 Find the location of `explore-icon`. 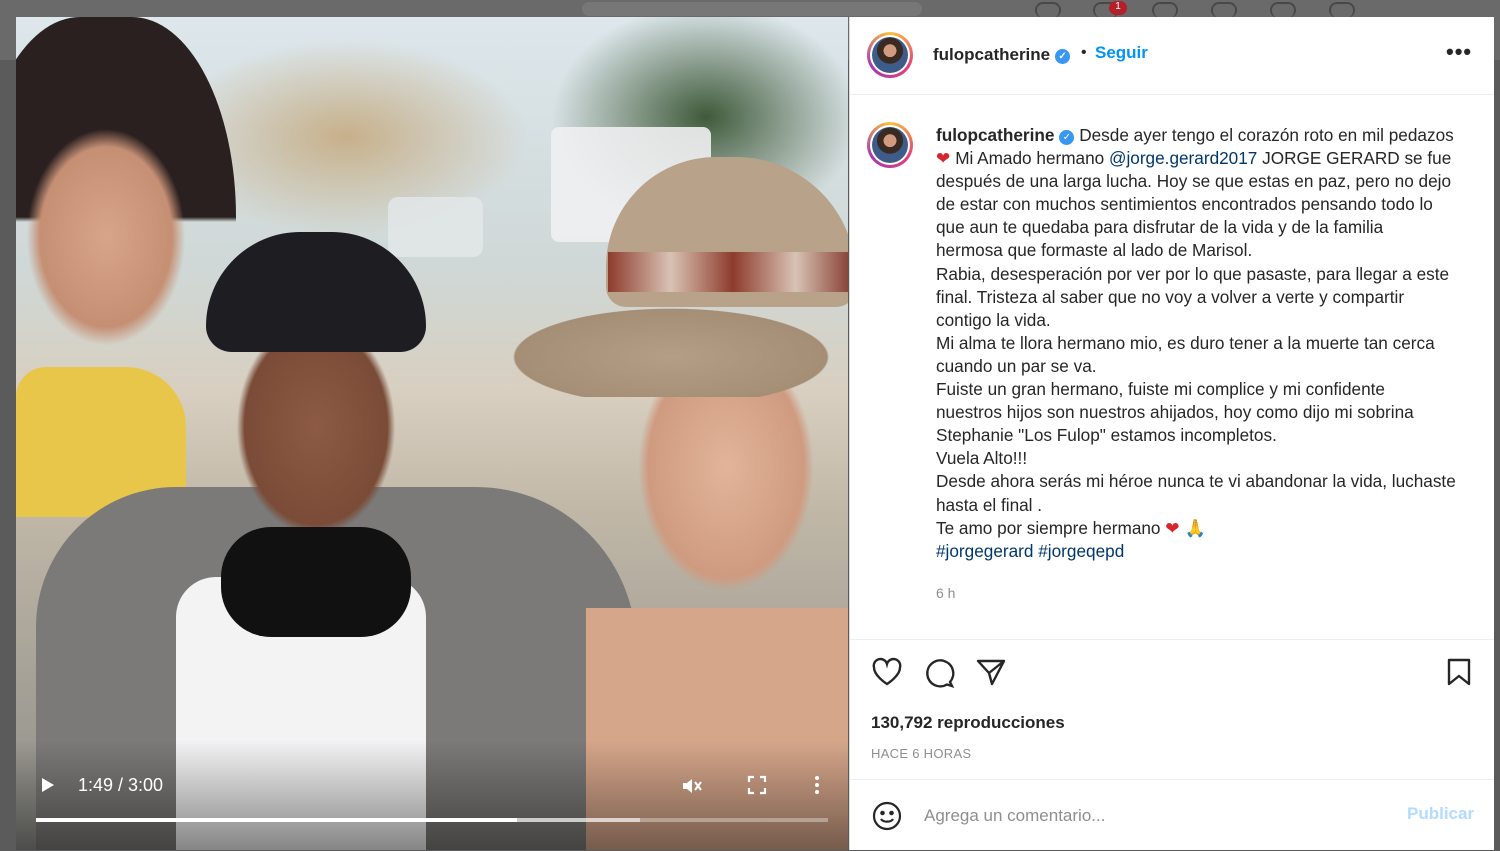

explore-icon is located at coordinates (1224, 10).